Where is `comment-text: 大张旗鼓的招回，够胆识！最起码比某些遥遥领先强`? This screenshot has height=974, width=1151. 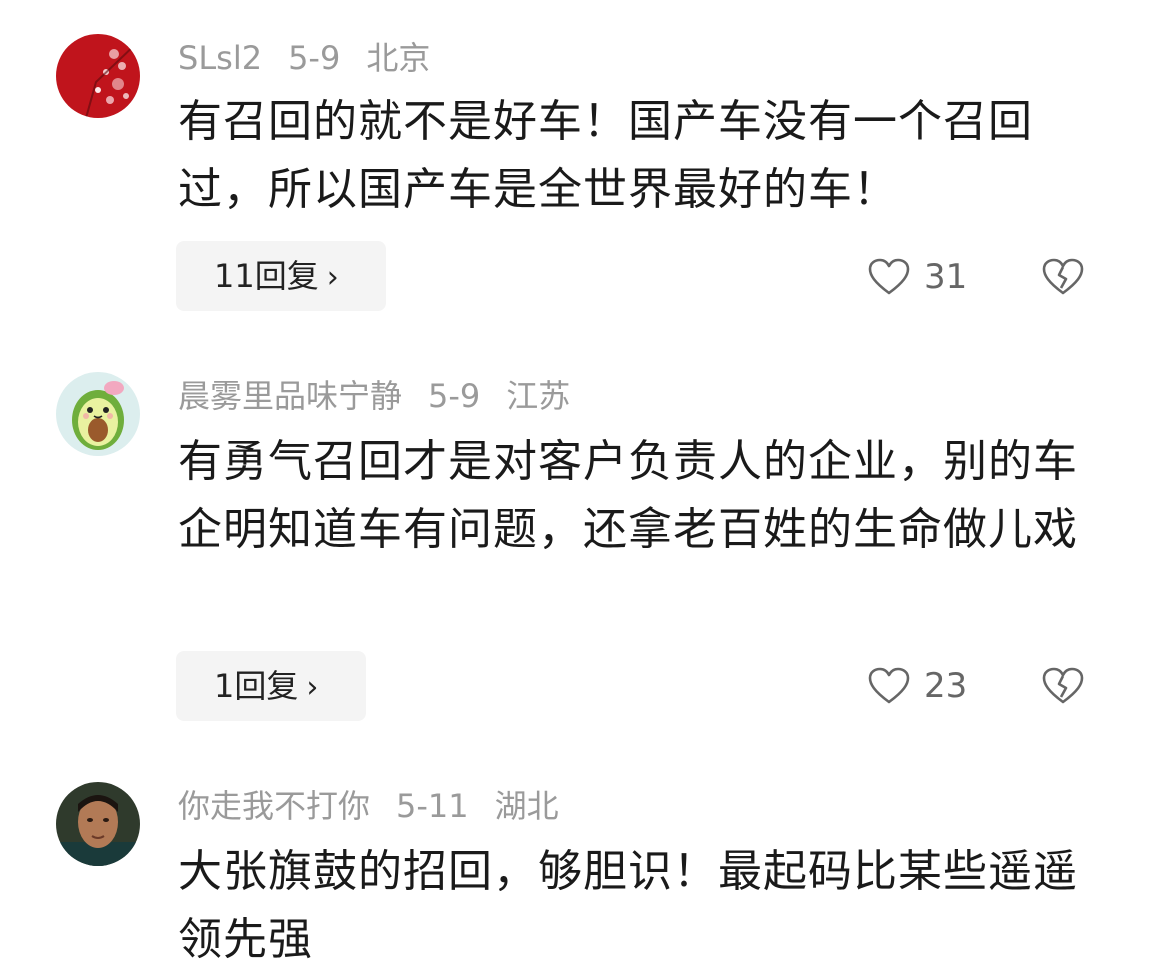 comment-text: 大张旗鼓的招回，够胆识！最起码比某些遥遥领先强 is located at coordinates (628, 905).